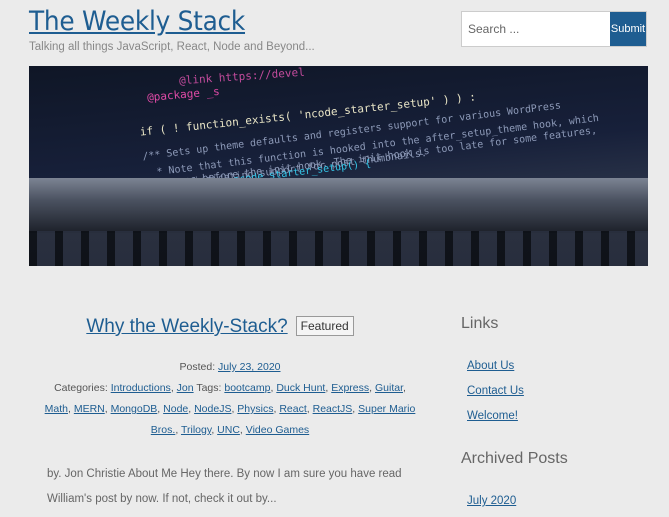 This screenshot has height=517, width=669. Describe the element at coordinates (300, 388) in the screenshot. I see `tag-link: Duck Hunt` at that location.